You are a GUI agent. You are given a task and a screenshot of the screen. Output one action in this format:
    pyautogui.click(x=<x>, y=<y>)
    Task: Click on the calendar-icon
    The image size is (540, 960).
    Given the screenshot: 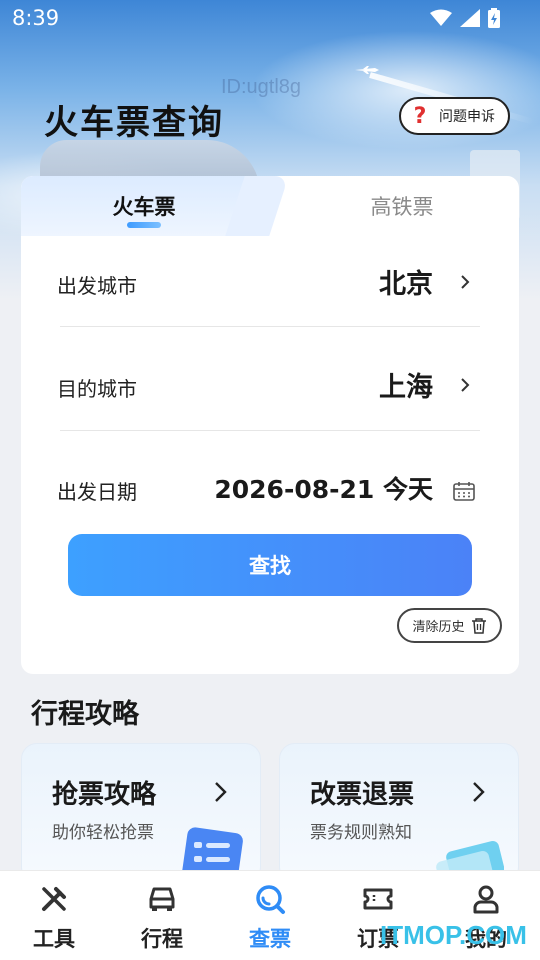 What is the action you would take?
    pyautogui.click(x=464, y=491)
    